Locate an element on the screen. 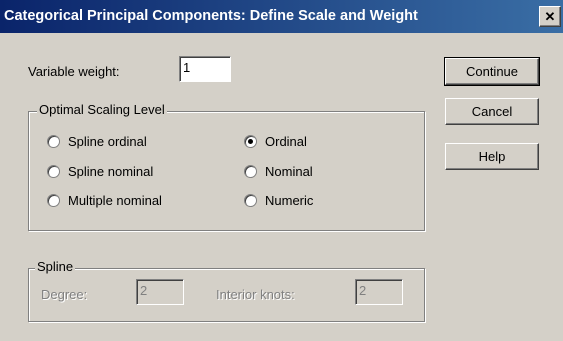 This screenshot has width=563, height=341. radio-spline-nominal: Spline nominal is located at coordinates (100, 171).